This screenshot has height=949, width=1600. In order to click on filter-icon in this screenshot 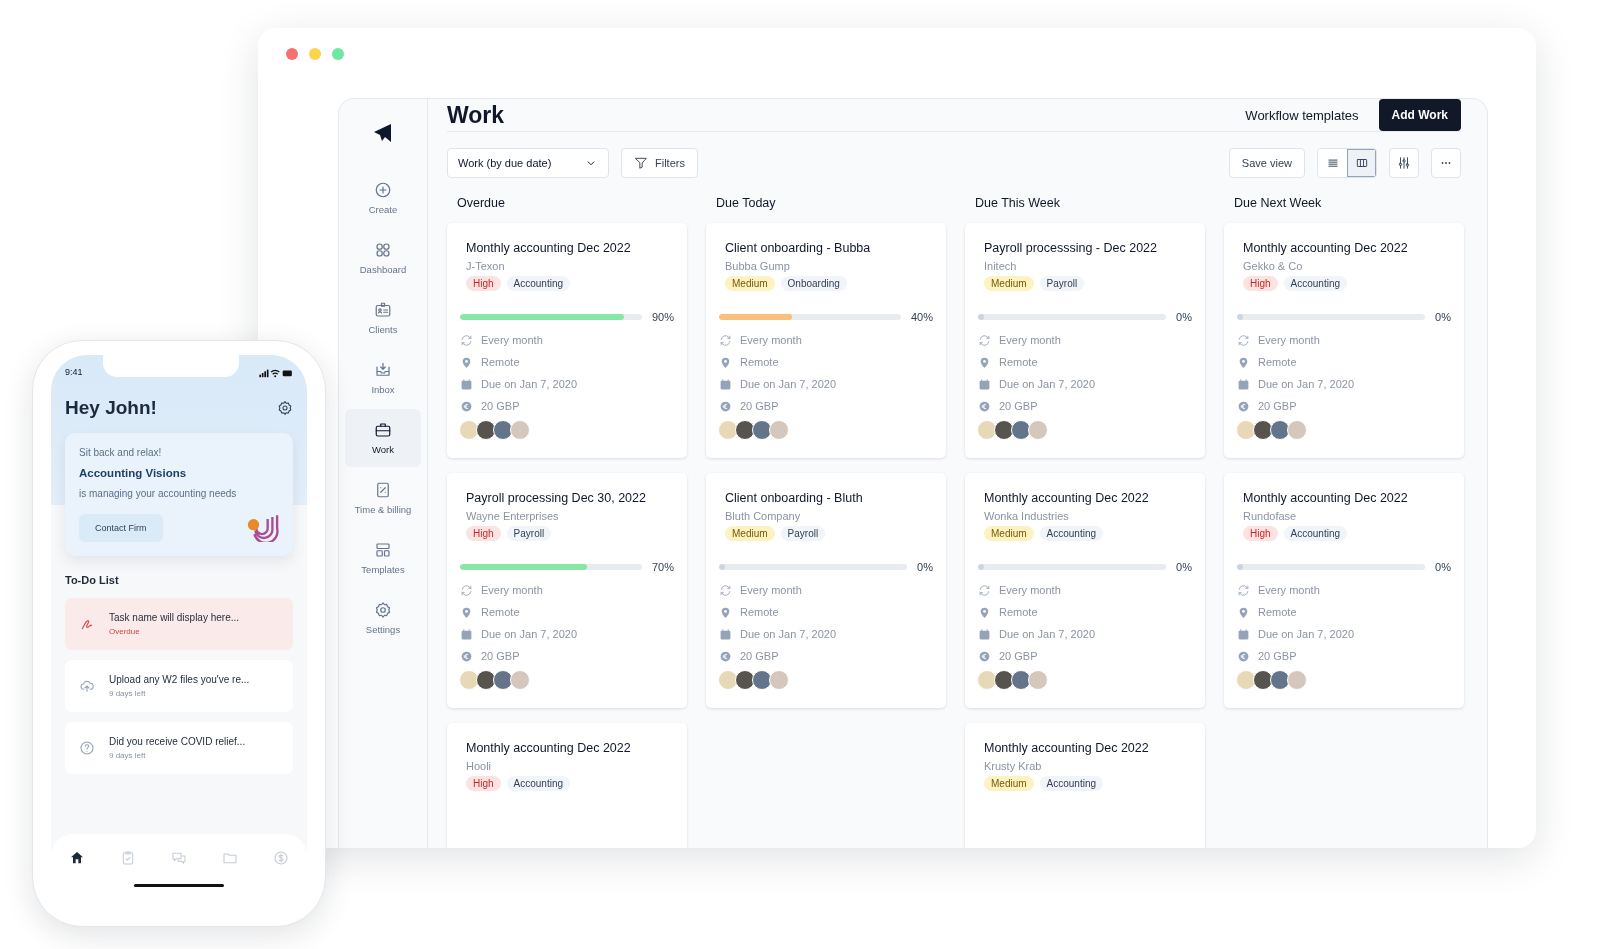, I will do `click(641, 163)`.